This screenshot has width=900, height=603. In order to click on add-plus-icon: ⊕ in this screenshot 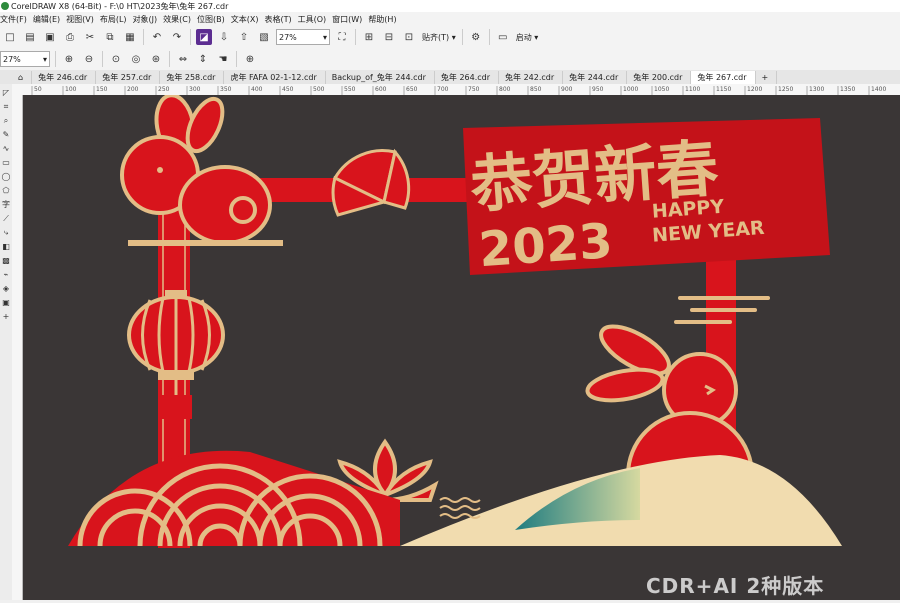, I will do `click(250, 59)`.